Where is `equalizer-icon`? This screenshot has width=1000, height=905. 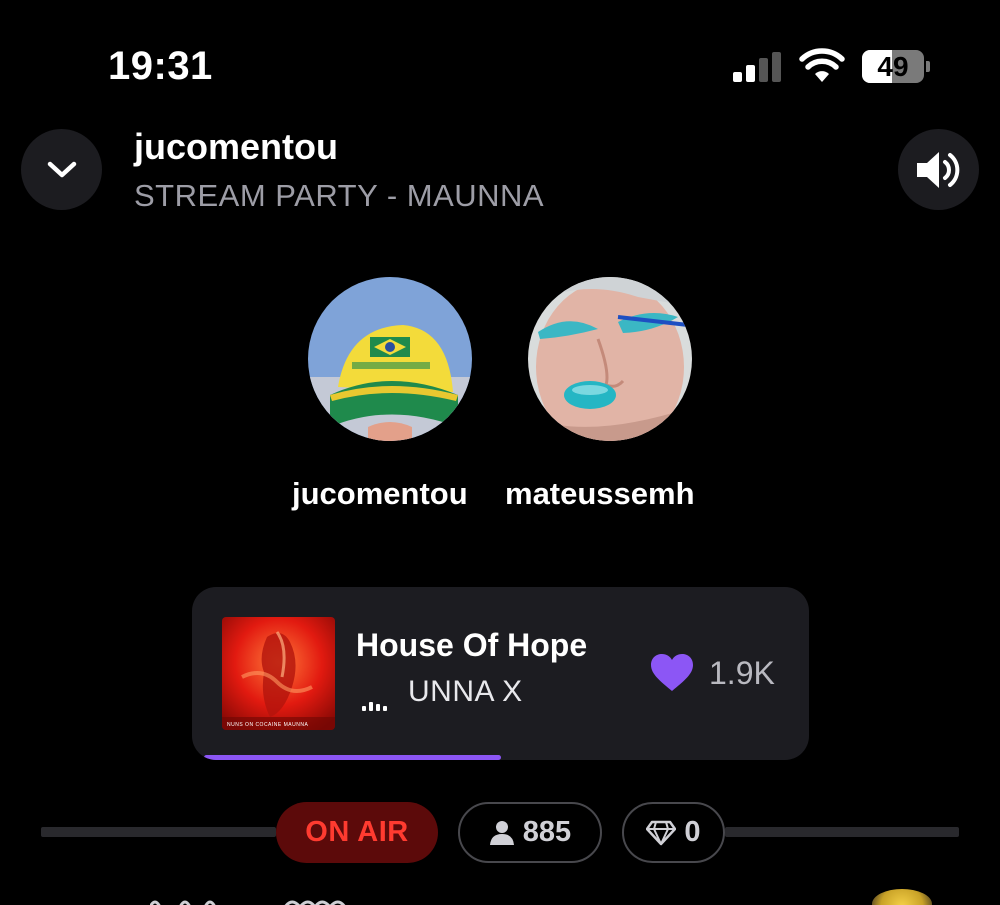
equalizer-icon is located at coordinates (376, 702).